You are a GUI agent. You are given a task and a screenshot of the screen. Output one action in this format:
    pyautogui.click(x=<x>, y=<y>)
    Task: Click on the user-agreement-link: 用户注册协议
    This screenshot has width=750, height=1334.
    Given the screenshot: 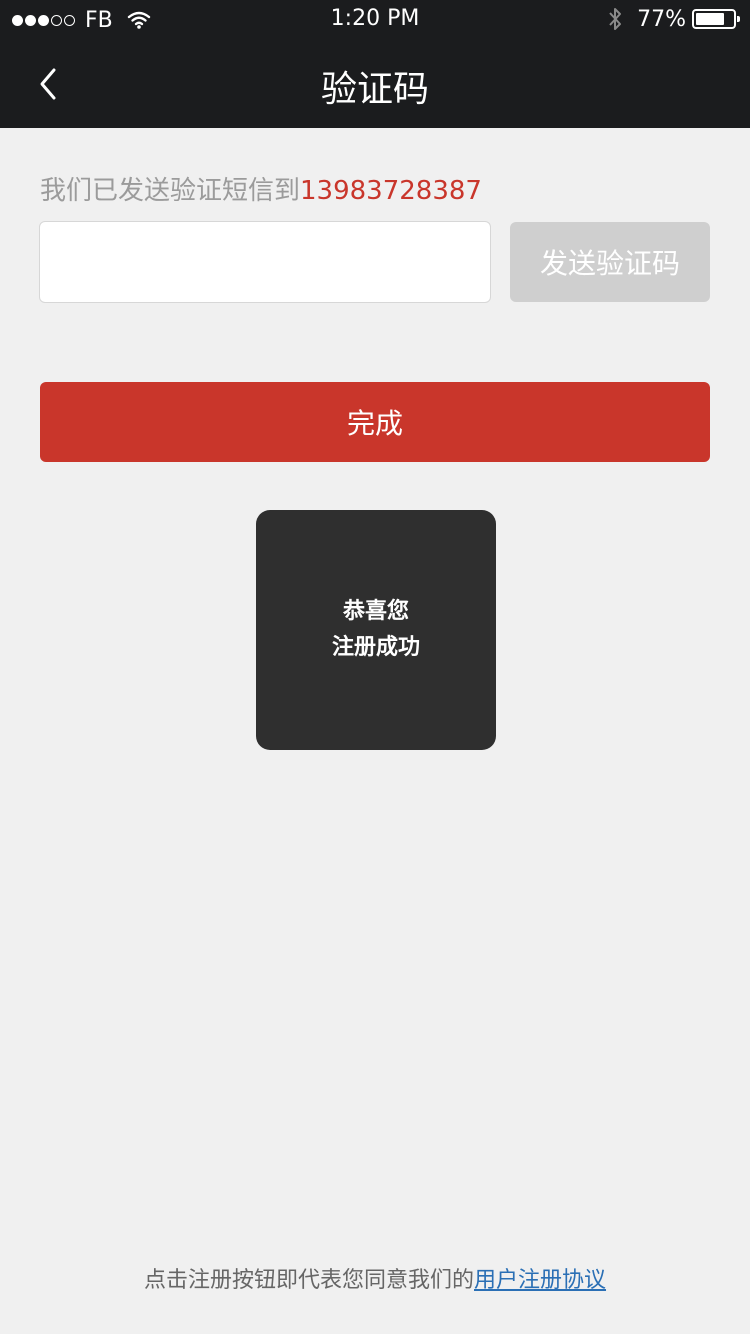 What is the action you would take?
    pyautogui.click(x=540, y=1280)
    